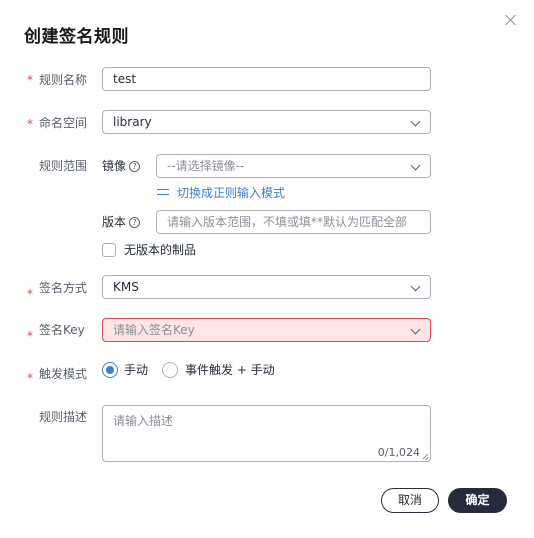 The image size is (534, 538). Describe the element at coordinates (206, 166) in the screenshot. I see `image-placeholder: --请选择镜像--` at that location.